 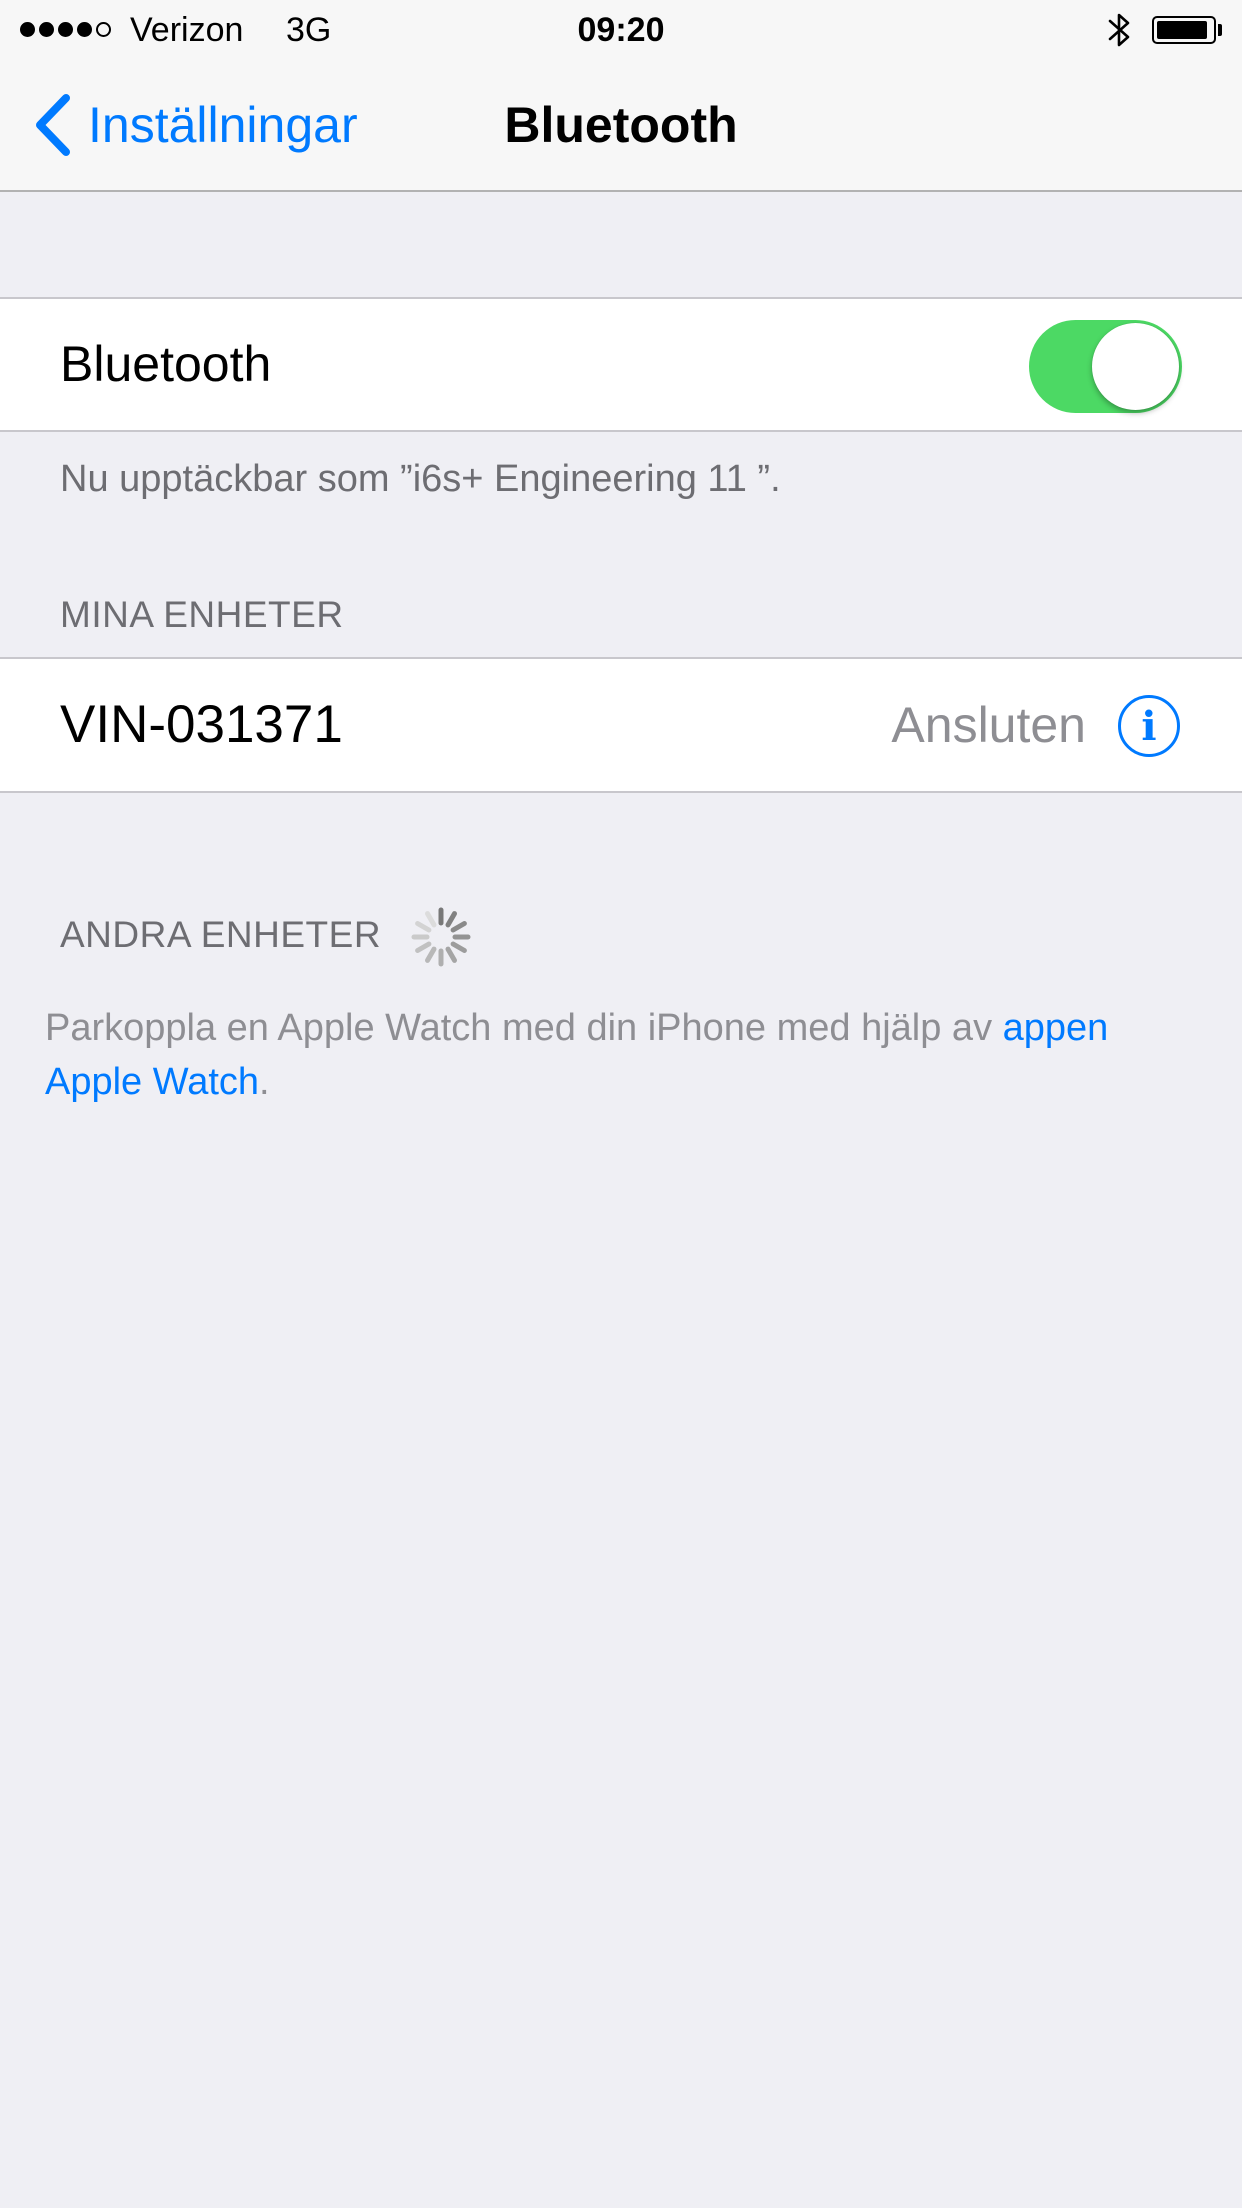 What do you see at coordinates (621, 126) in the screenshot?
I see `navigation-bar: Bluetooth Inställningar` at bounding box center [621, 126].